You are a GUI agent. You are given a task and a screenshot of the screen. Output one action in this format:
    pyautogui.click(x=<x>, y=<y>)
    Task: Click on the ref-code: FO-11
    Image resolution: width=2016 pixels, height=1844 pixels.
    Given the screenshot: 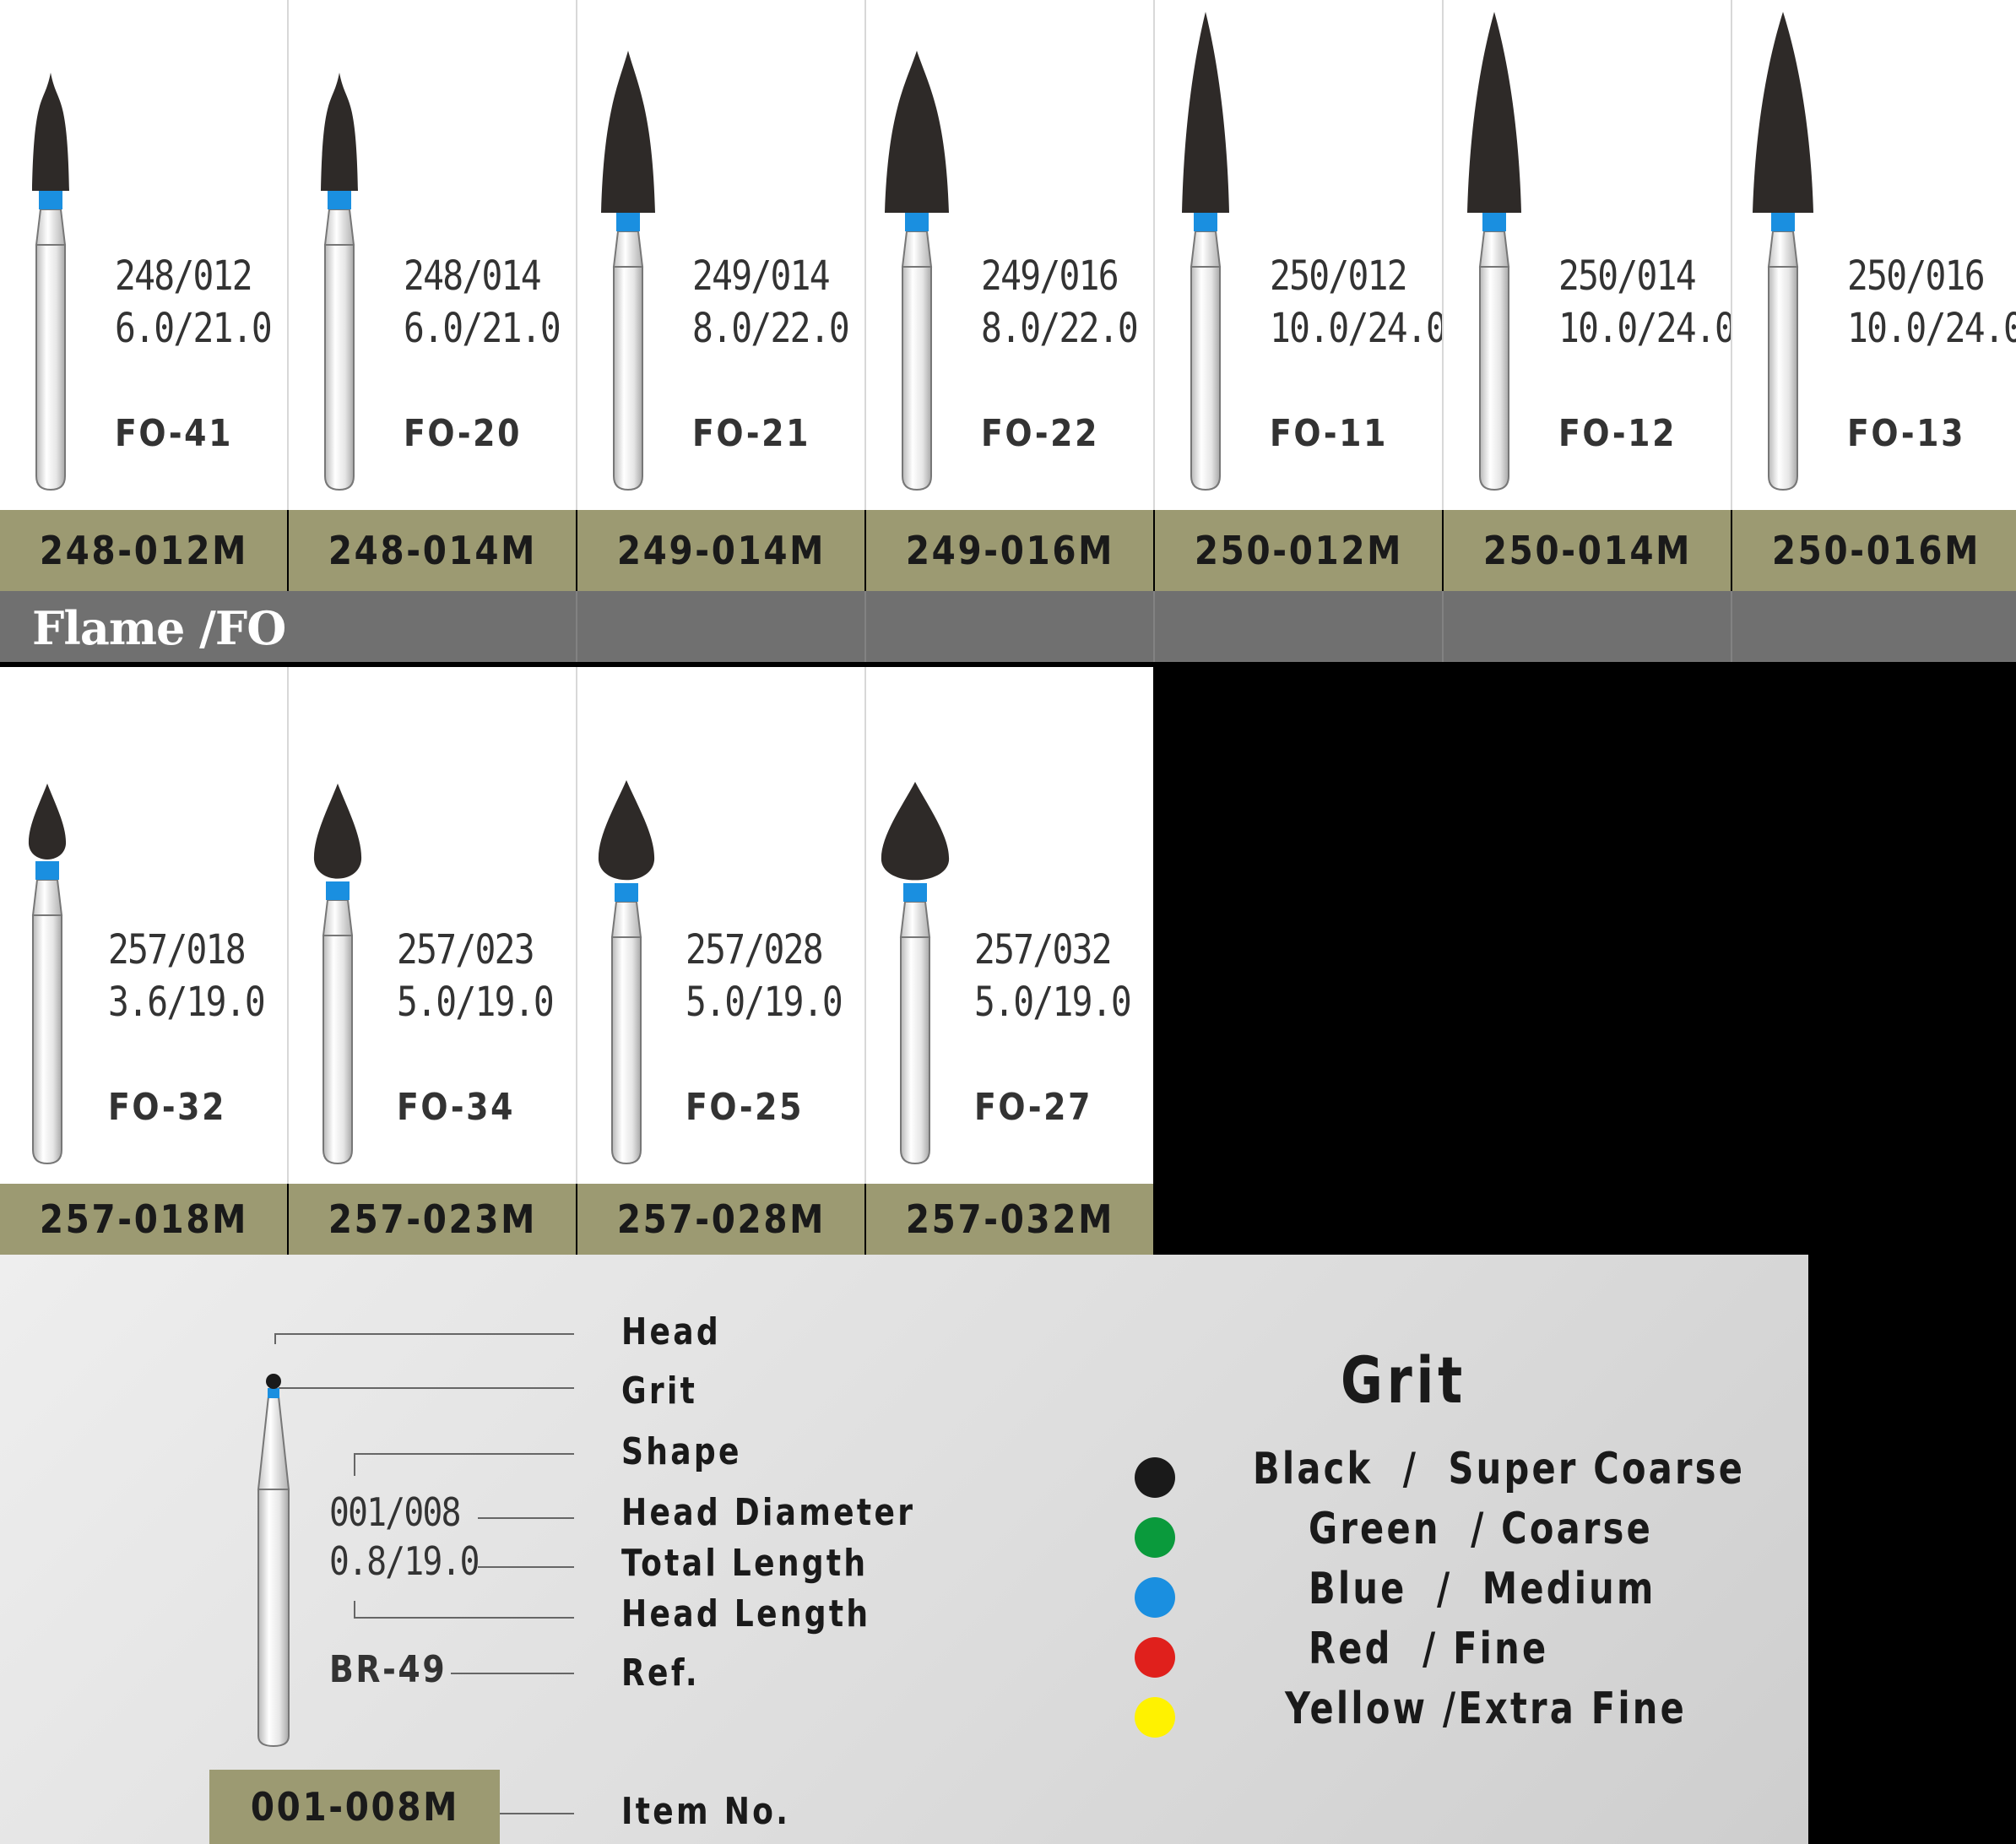 What is the action you would take?
    pyautogui.click(x=1329, y=434)
    